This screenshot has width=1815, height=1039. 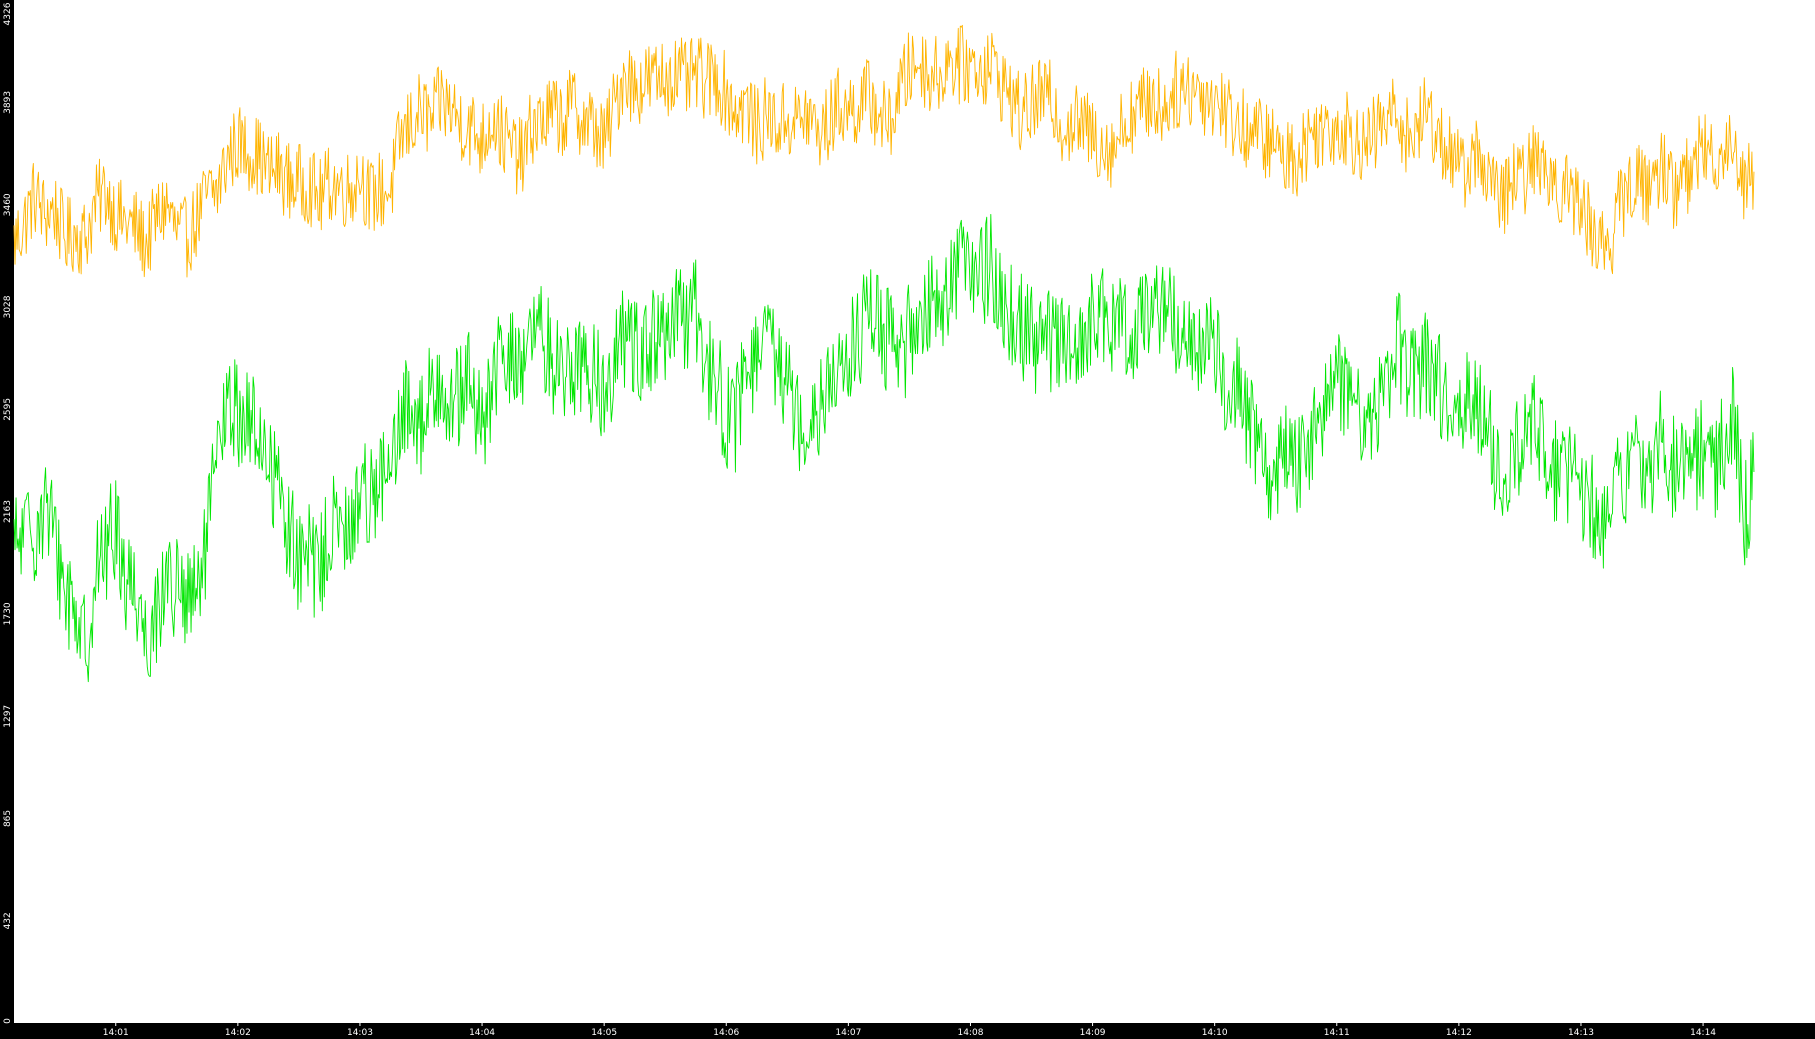 I want to click on y-tick-label: 0, so click(x=8, y=1021).